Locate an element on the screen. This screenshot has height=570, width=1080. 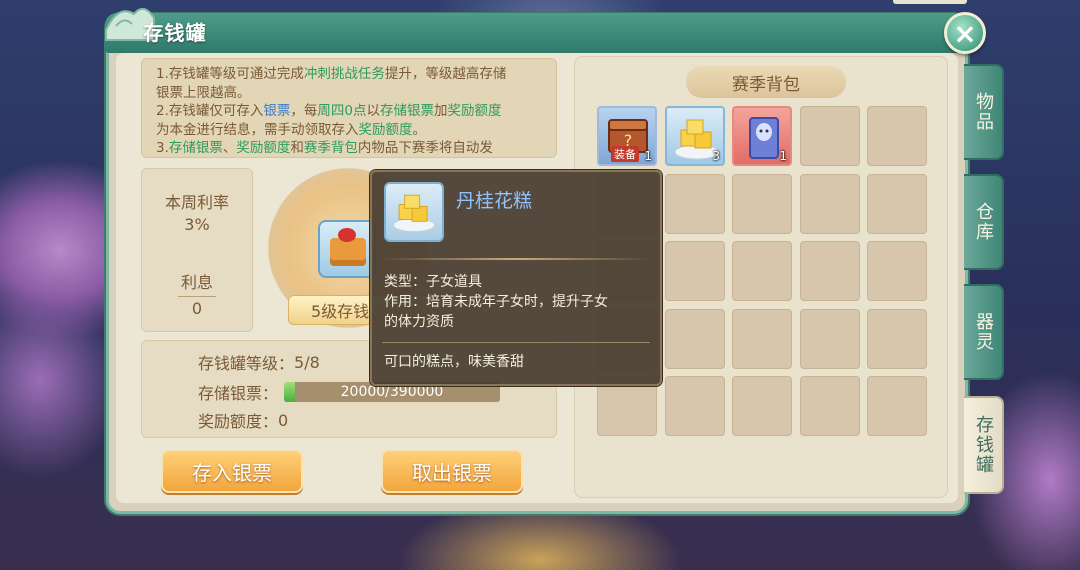
stored-label: 存储银票： is located at coordinates (238, 393).